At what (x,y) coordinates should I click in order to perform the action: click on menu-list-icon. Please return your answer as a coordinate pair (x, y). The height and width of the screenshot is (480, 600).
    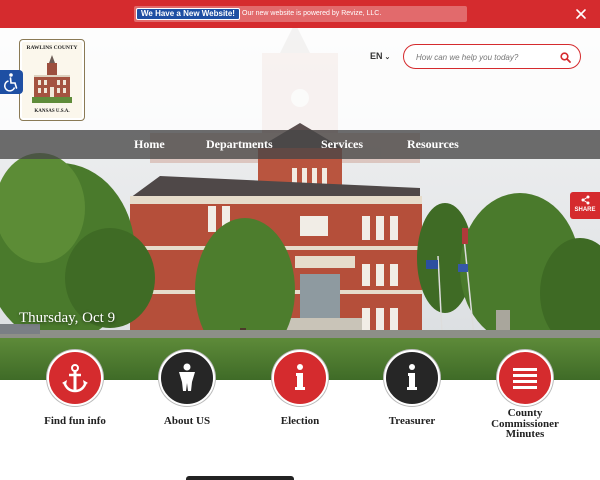
    Looking at the image, I should click on (525, 378).